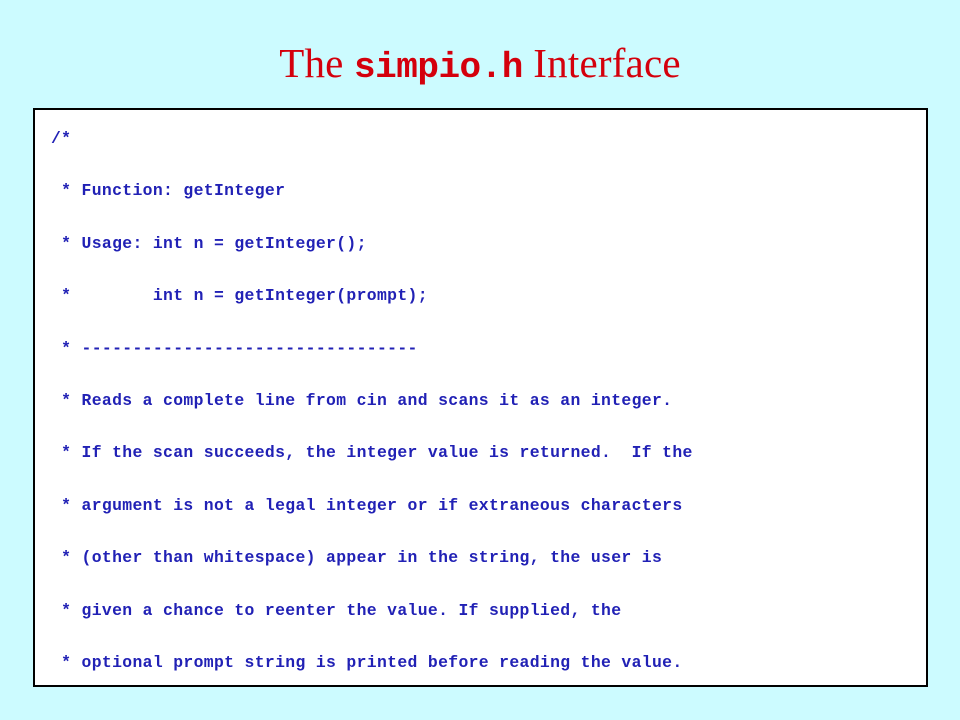  Describe the element at coordinates (234, 348) in the screenshot. I see `code-line: * ---------------------------------` at that location.